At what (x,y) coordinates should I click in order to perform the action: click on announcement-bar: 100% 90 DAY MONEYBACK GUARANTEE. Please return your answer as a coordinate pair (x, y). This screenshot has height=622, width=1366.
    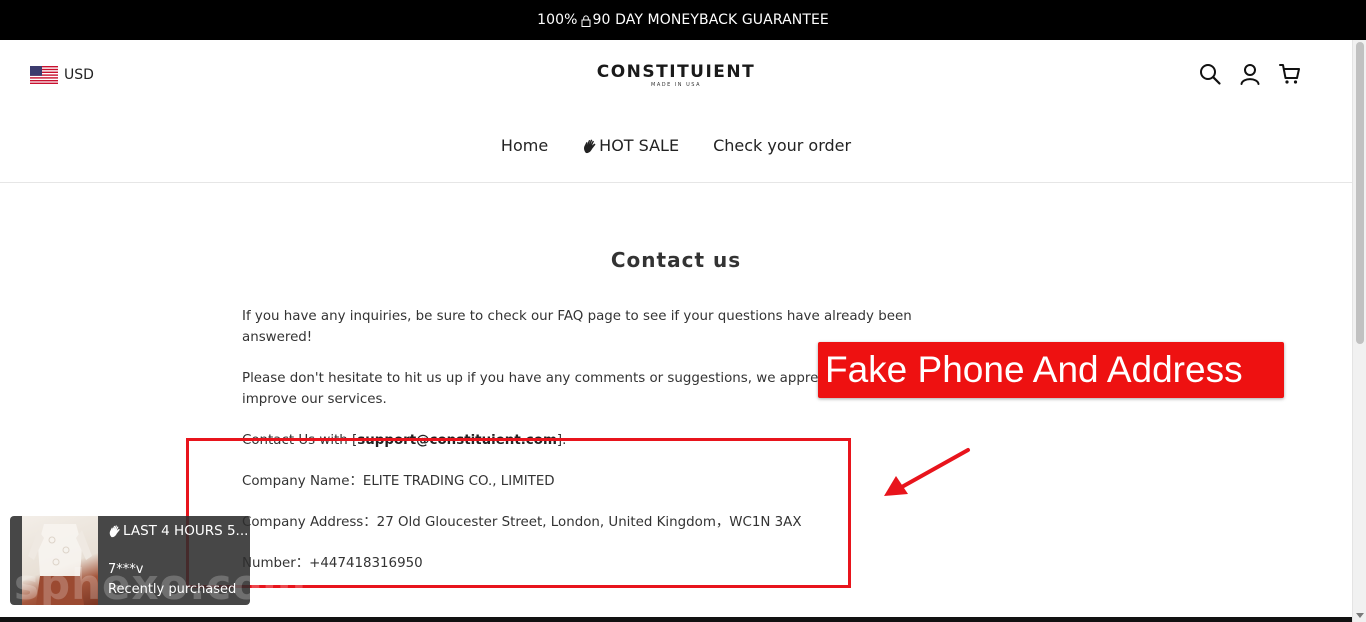
    Looking at the image, I should click on (683, 20).